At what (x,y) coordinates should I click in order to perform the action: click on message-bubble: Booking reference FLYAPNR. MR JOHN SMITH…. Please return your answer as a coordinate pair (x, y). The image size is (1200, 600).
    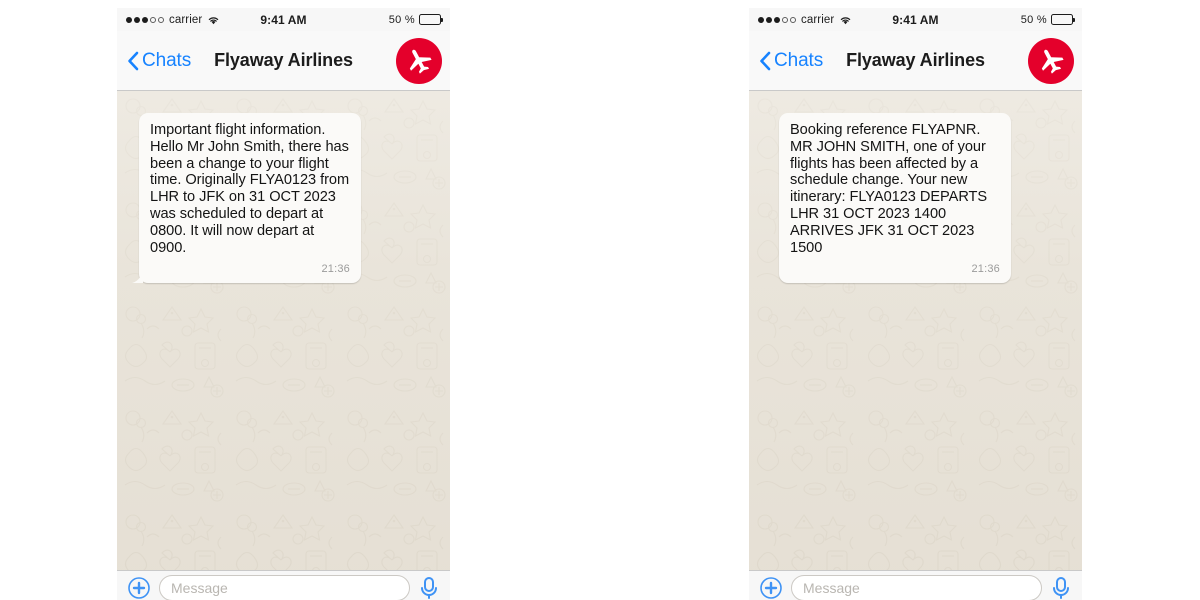
    Looking at the image, I should click on (895, 198).